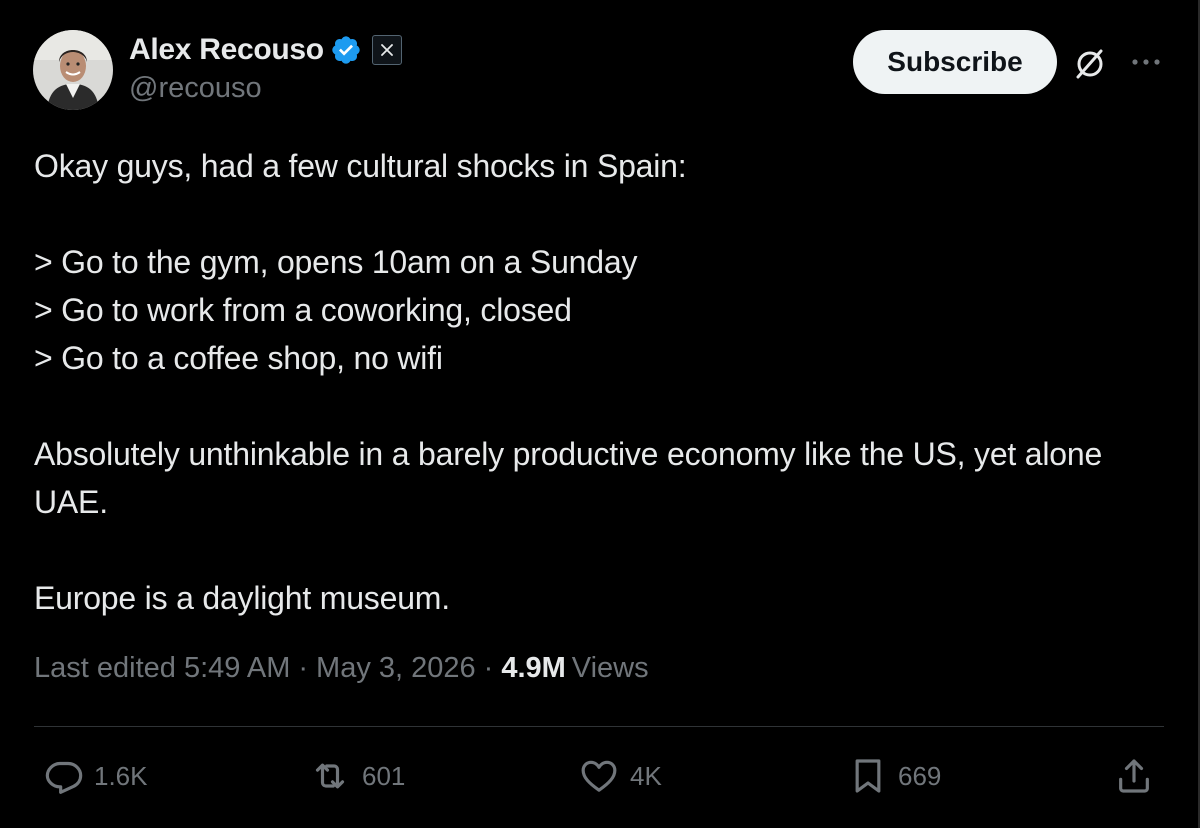 The width and height of the screenshot is (1200, 828). Describe the element at coordinates (1146, 62) in the screenshot. I see `more-icon` at that location.